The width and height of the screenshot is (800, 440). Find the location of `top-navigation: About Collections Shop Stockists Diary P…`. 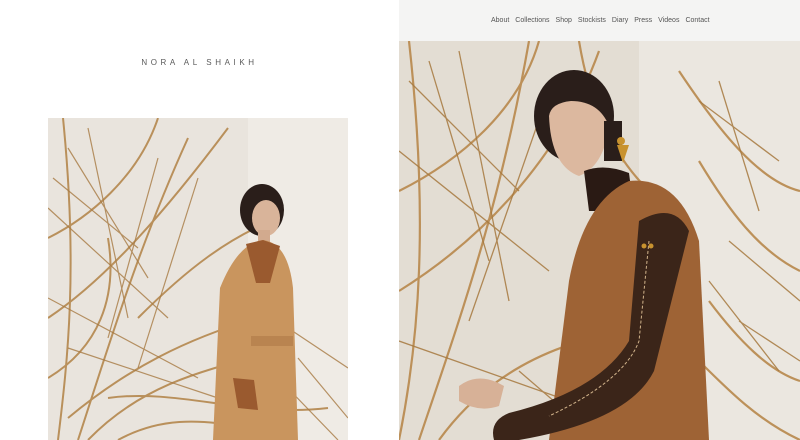

top-navigation: About Collections Shop Stockists Diary P… is located at coordinates (599, 20).